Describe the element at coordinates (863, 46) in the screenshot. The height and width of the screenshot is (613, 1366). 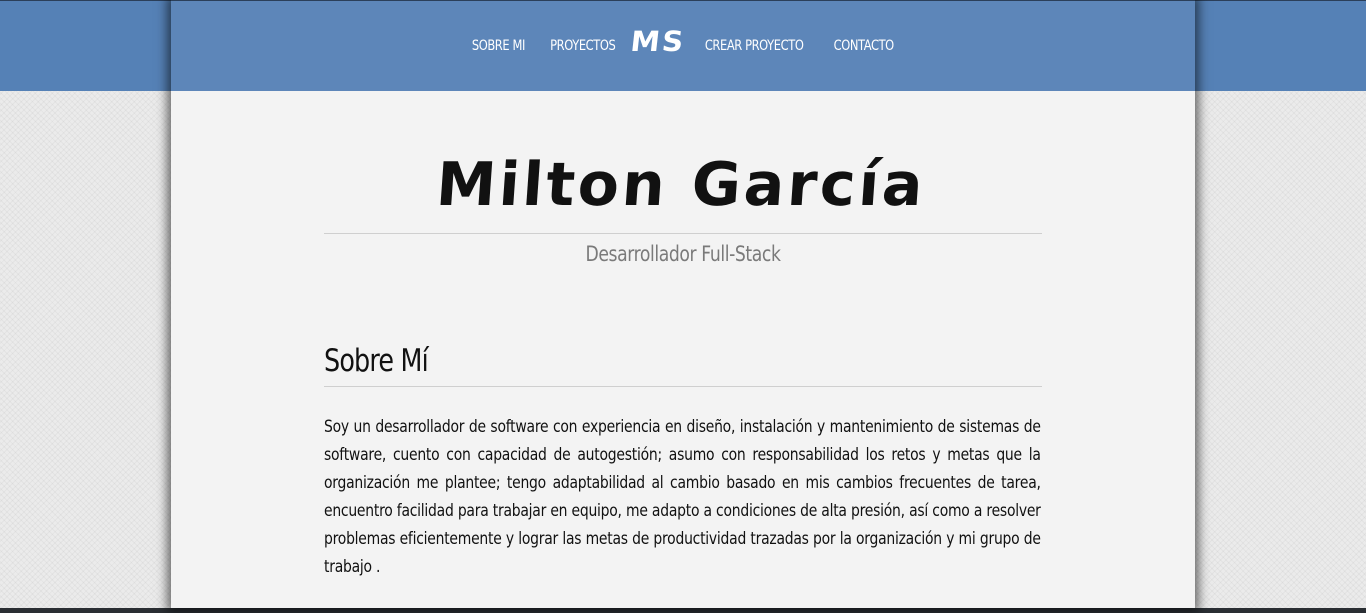
I see `nav-link-contact: CONTACTO` at that location.